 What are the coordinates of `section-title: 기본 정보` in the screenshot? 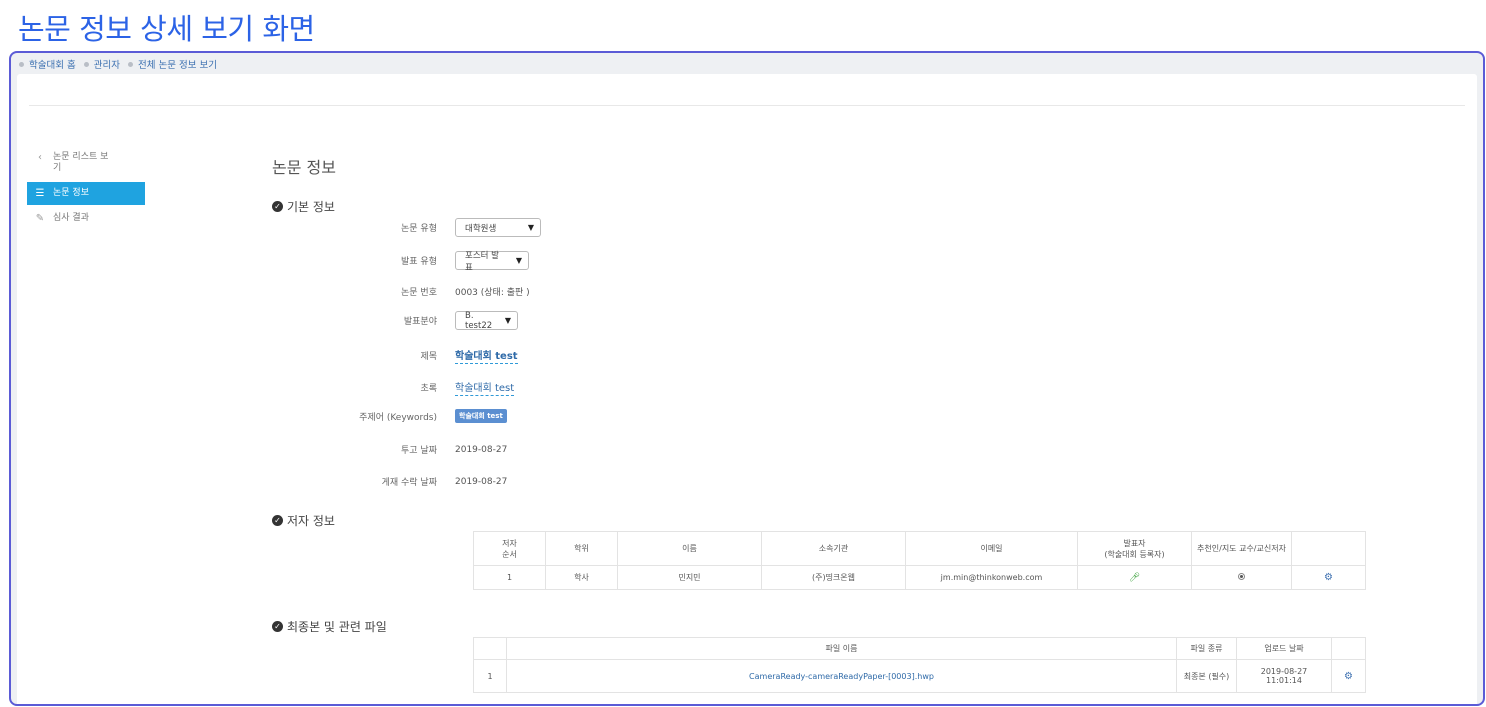 It's located at (311, 207).